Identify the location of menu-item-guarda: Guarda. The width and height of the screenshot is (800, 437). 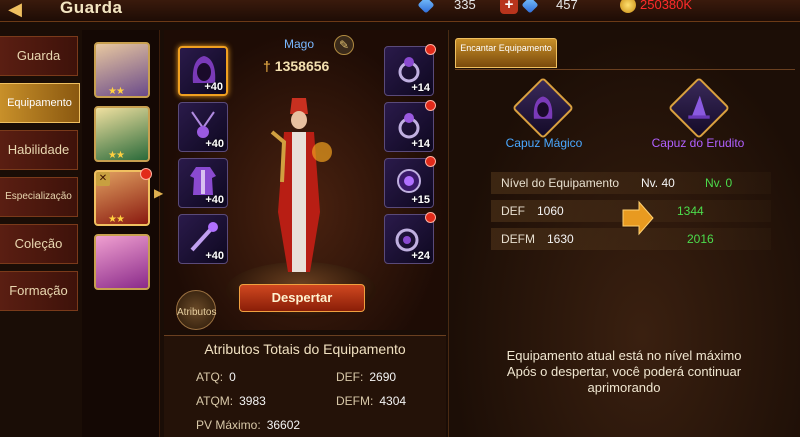
(39, 56).